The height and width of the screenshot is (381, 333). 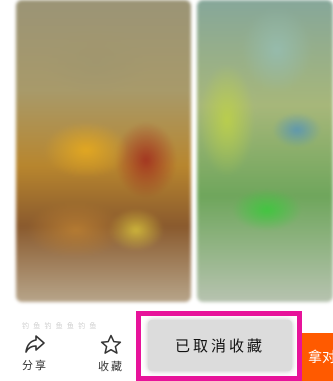 I want to click on favorite-label: 收藏, so click(x=111, y=366).